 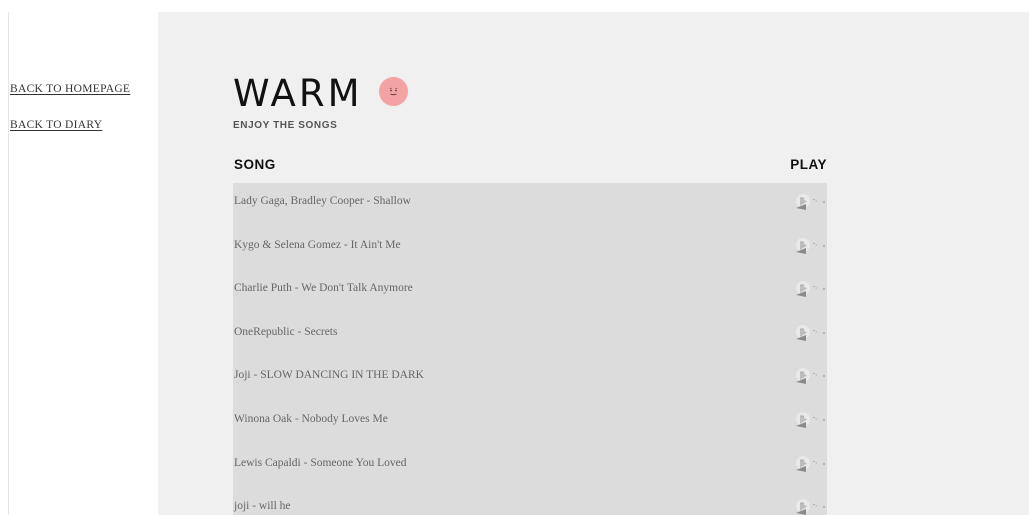 I want to click on song-row: OneRepublic - Secrets, so click(x=530, y=336).